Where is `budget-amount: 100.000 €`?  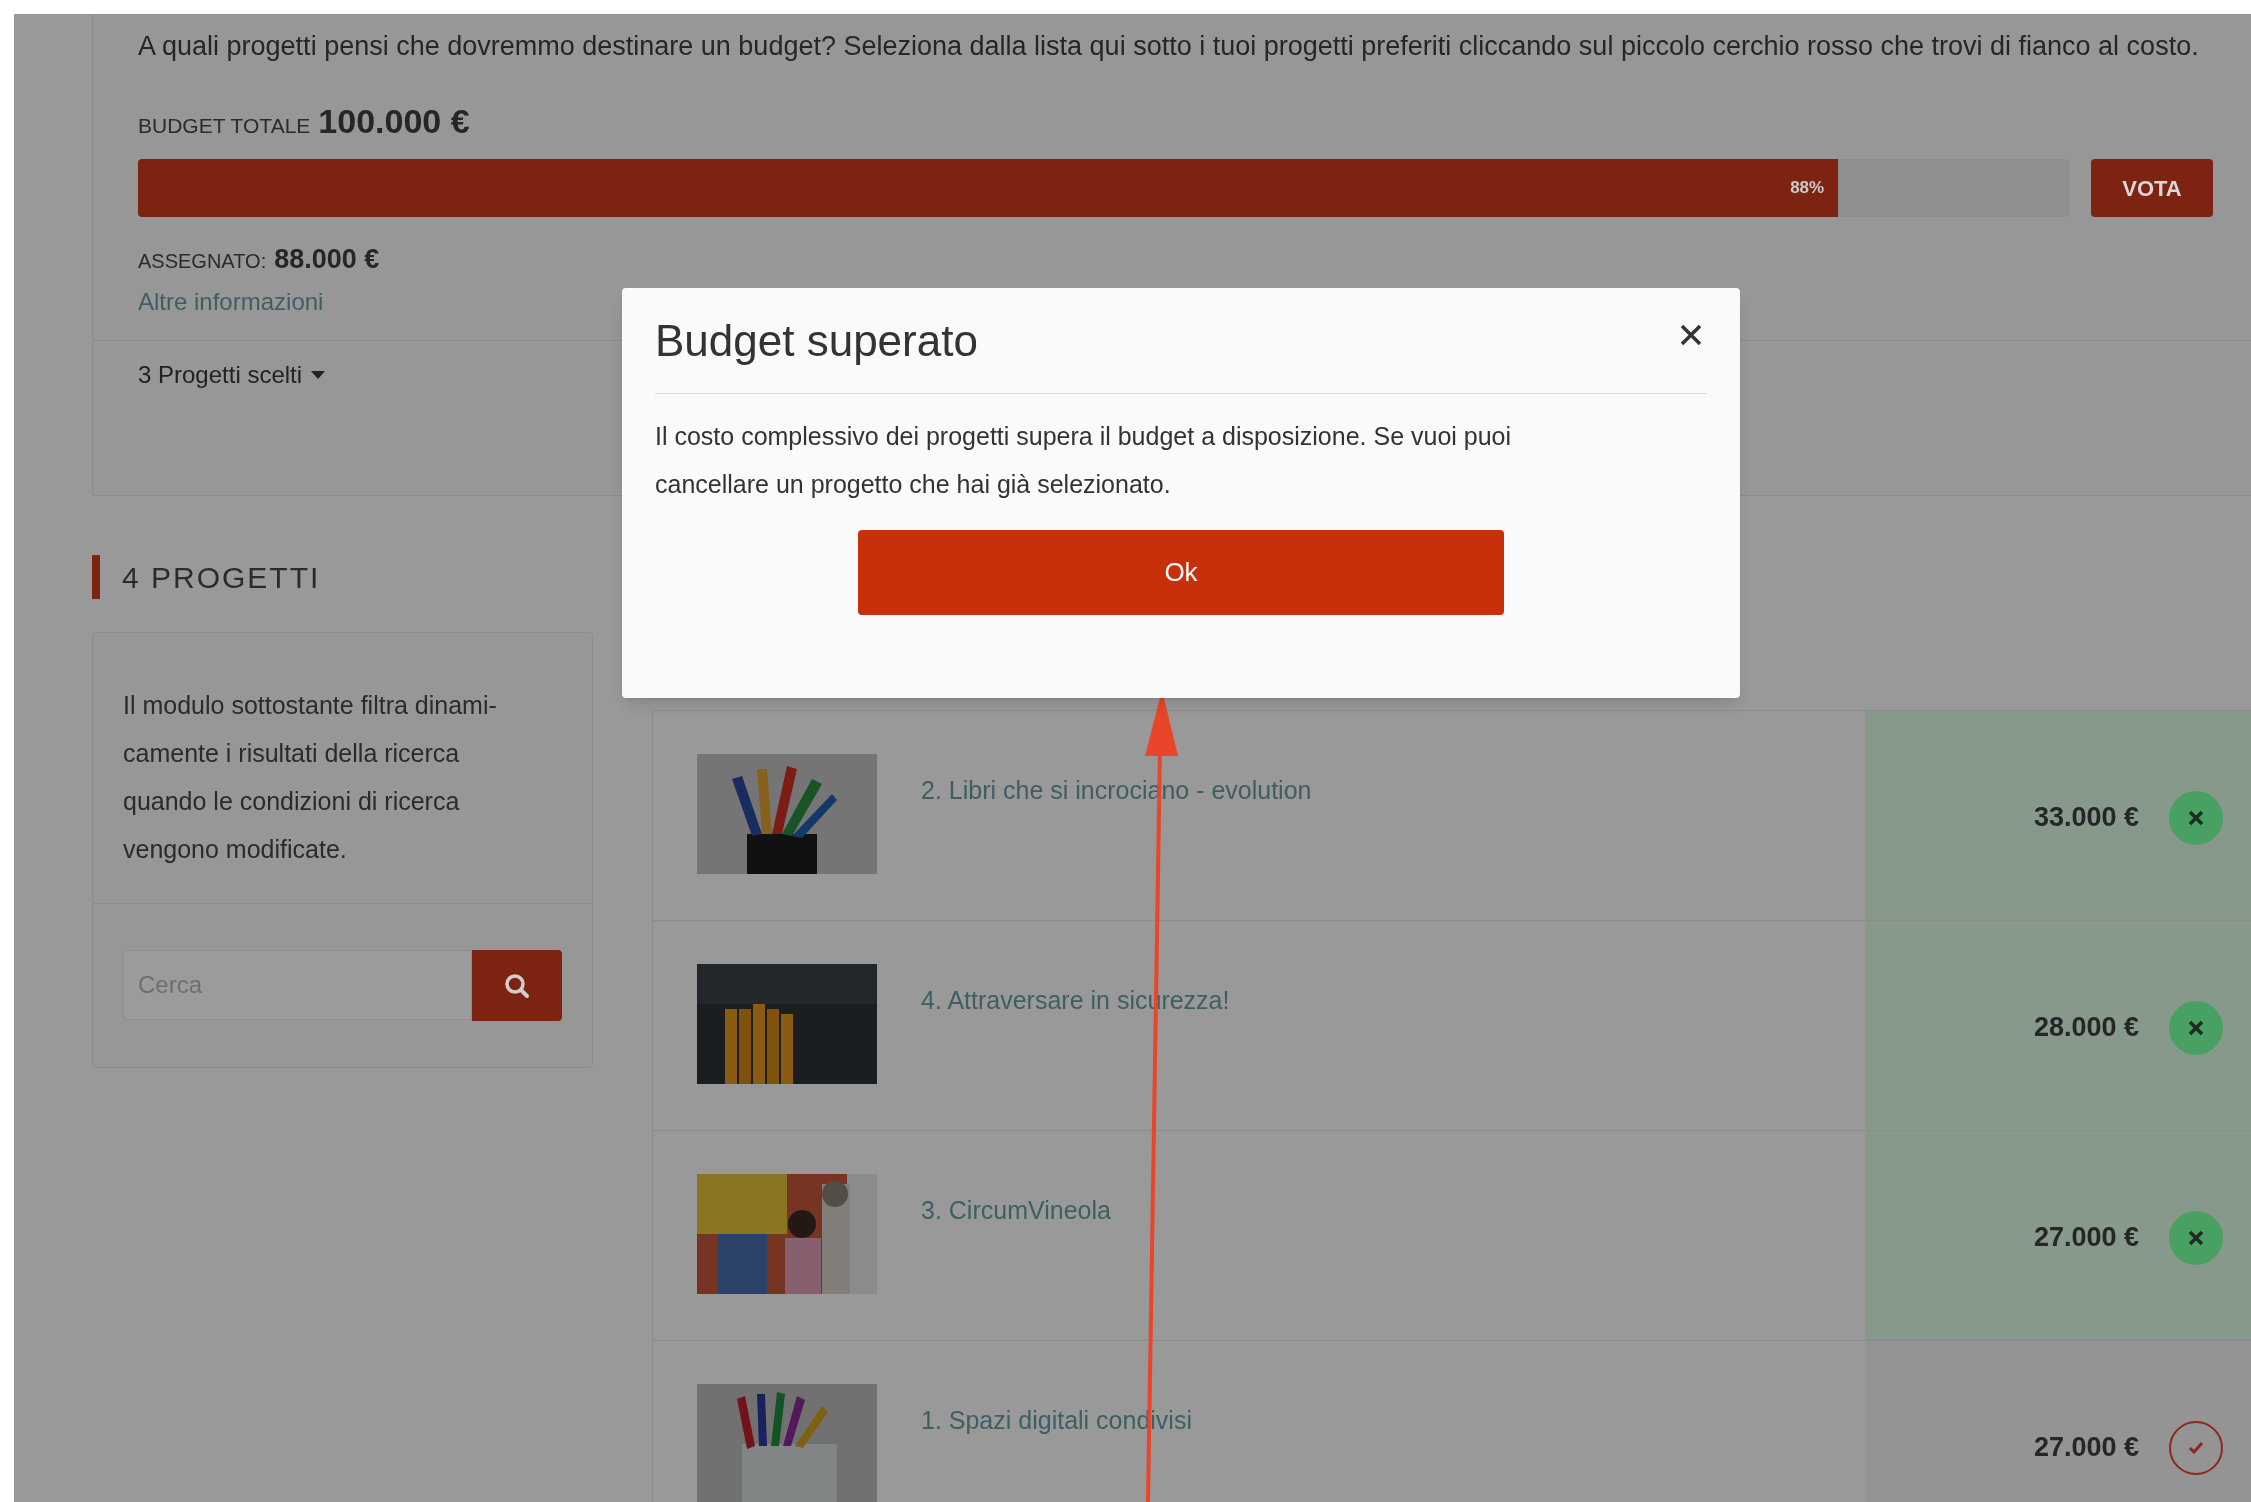
budget-amount: 100.000 € is located at coordinates (394, 121).